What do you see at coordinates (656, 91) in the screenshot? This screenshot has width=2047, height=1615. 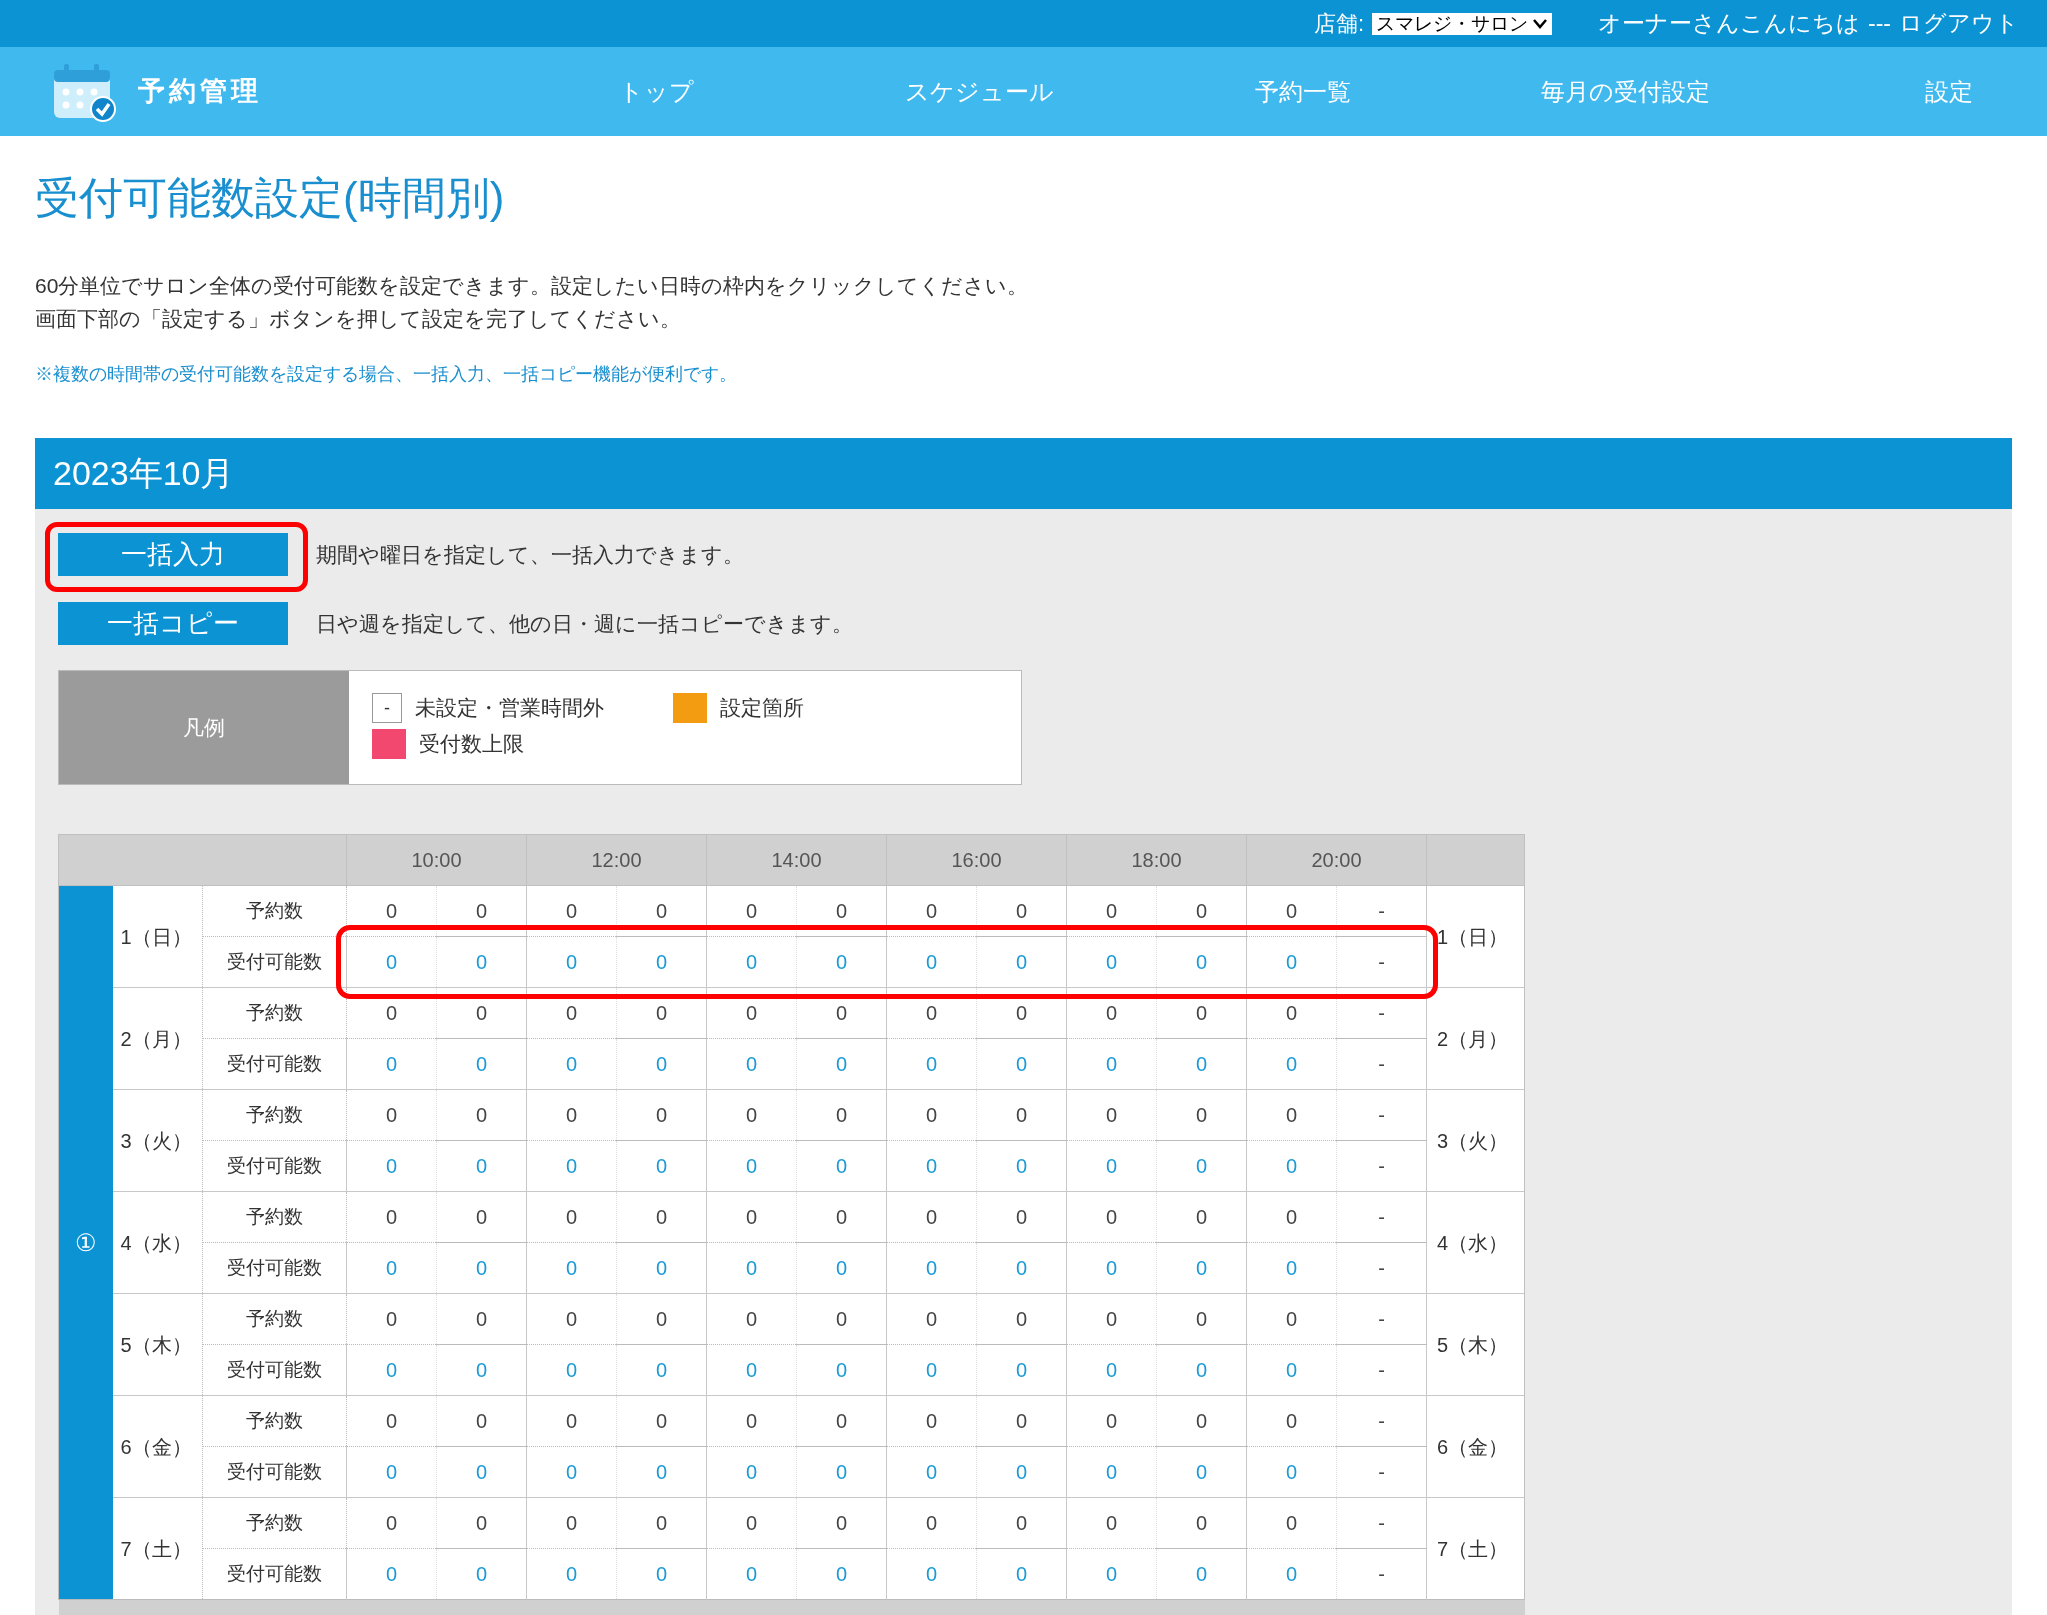 I see `nav-link: トップ` at bounding box center [656, 91].